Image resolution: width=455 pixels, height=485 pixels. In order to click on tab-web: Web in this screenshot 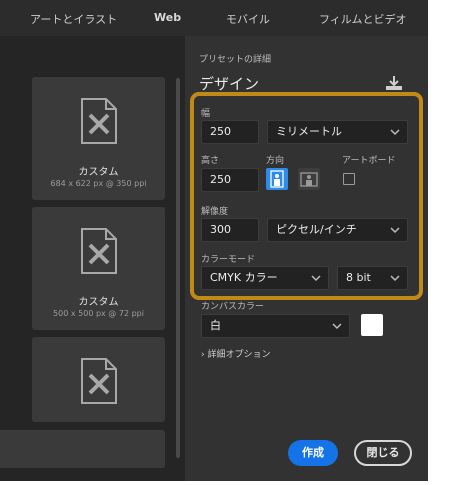, I will do `click(167, 17)`.